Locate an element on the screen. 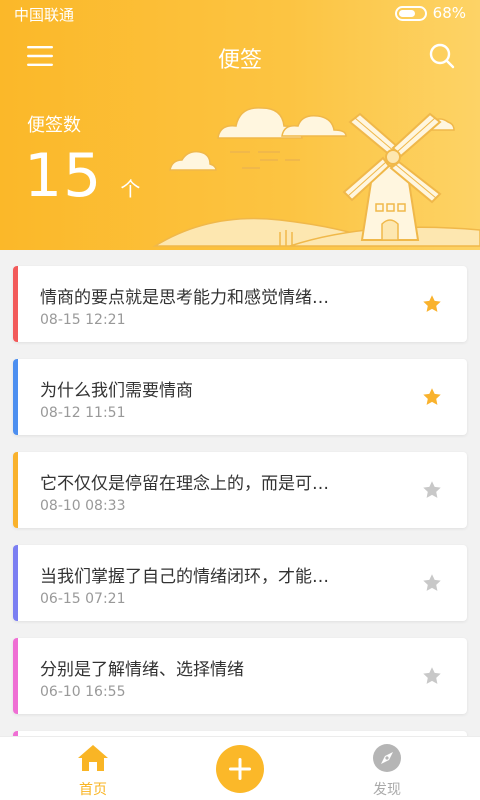 The image size is (480, 800). tab-home-label: 首页 is located at coordinates (93, 790).